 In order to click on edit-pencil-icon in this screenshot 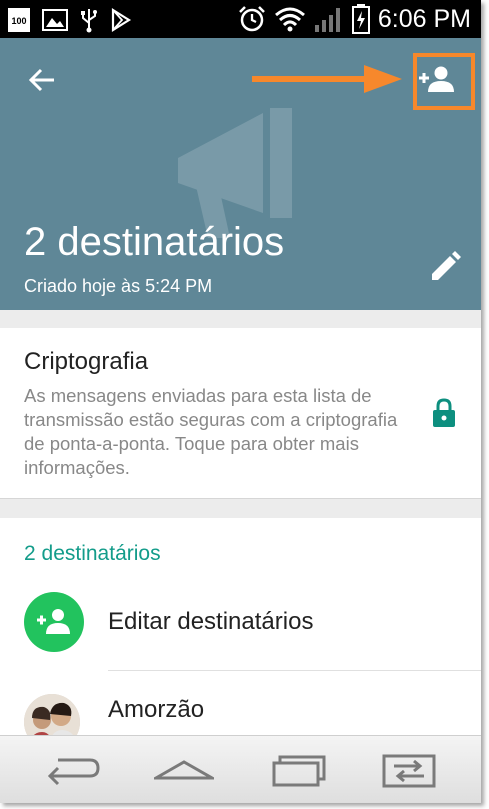, I will do `click(445, 267)`.